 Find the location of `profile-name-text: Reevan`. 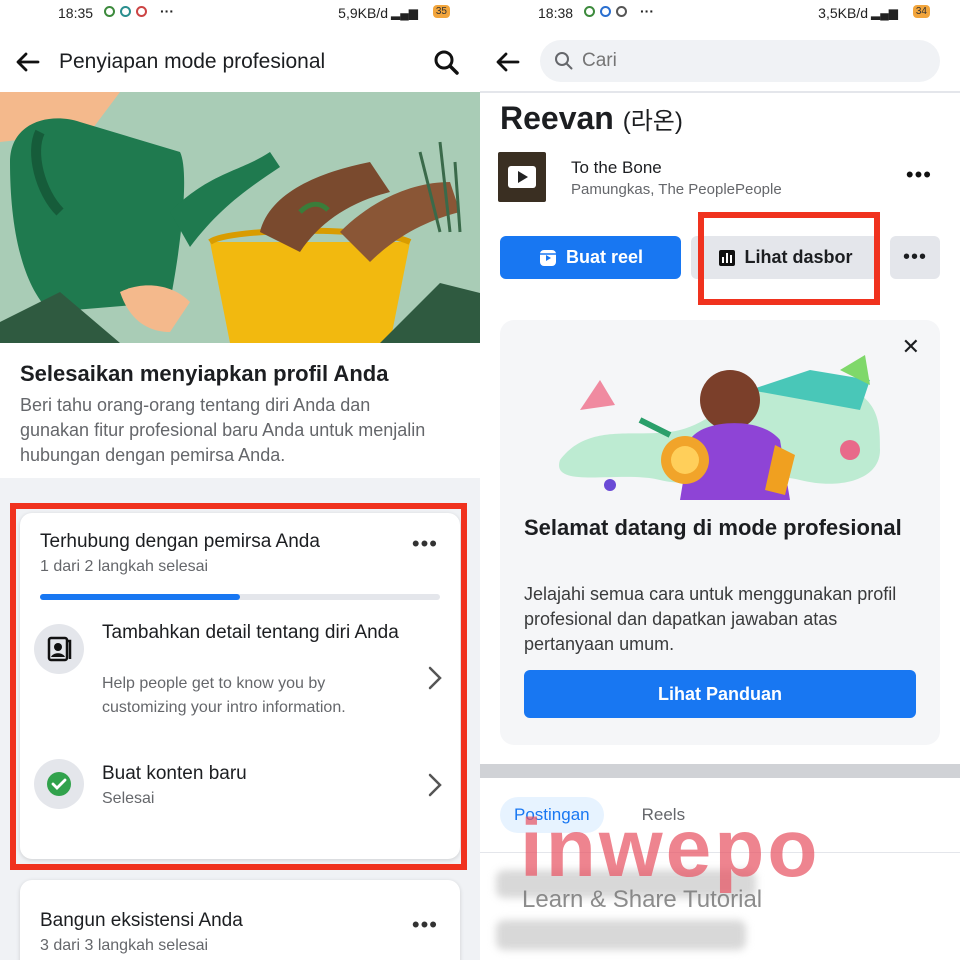

profile-name-text: Reevan is located at coordinates (557, 118).